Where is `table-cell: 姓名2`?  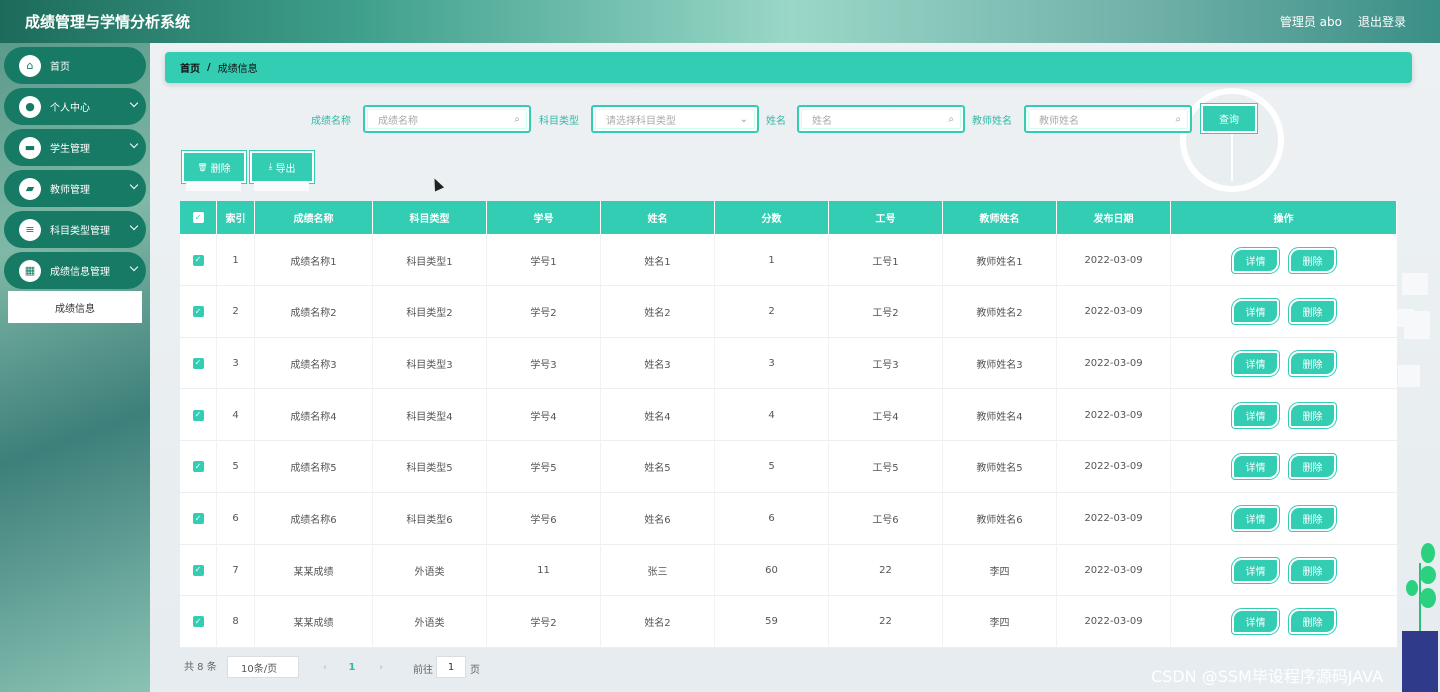
table-cell: 姓名2 is located at coordinates (658, 621).